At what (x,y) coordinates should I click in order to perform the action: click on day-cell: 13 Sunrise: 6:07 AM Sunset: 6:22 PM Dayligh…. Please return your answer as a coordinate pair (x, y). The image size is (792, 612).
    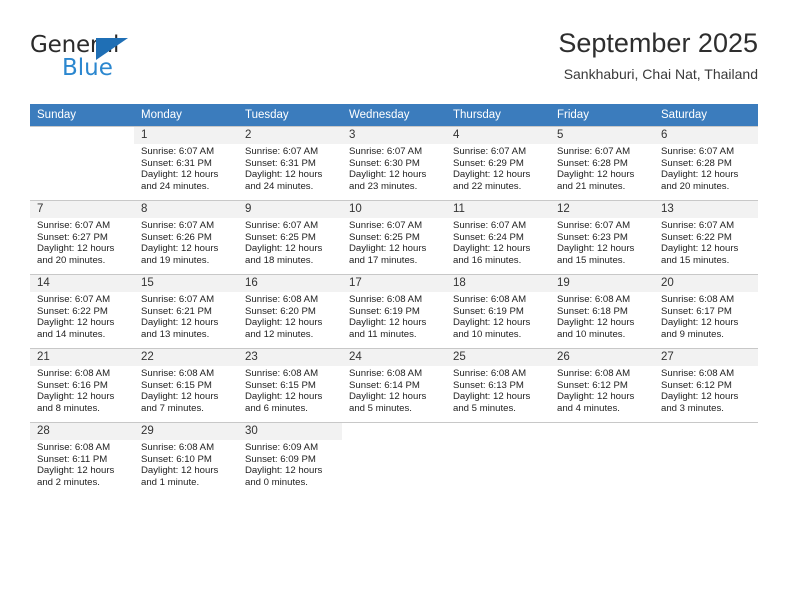
    Looking at the image, I should click on (706, 237).